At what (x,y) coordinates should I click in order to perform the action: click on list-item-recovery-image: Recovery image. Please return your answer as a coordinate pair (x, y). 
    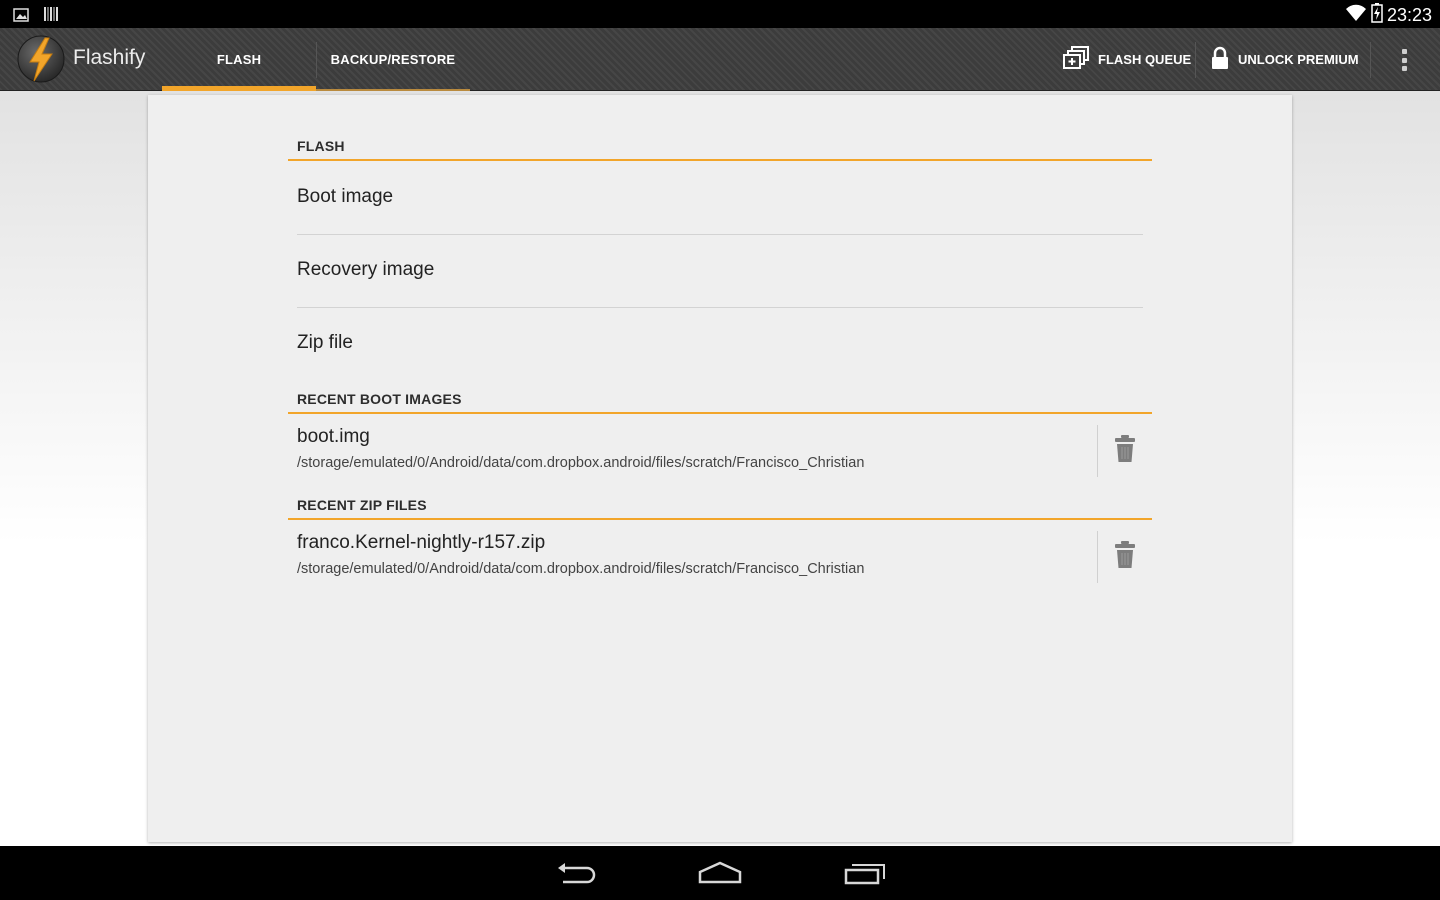
    Looking at the image, I should click on (720, 271).